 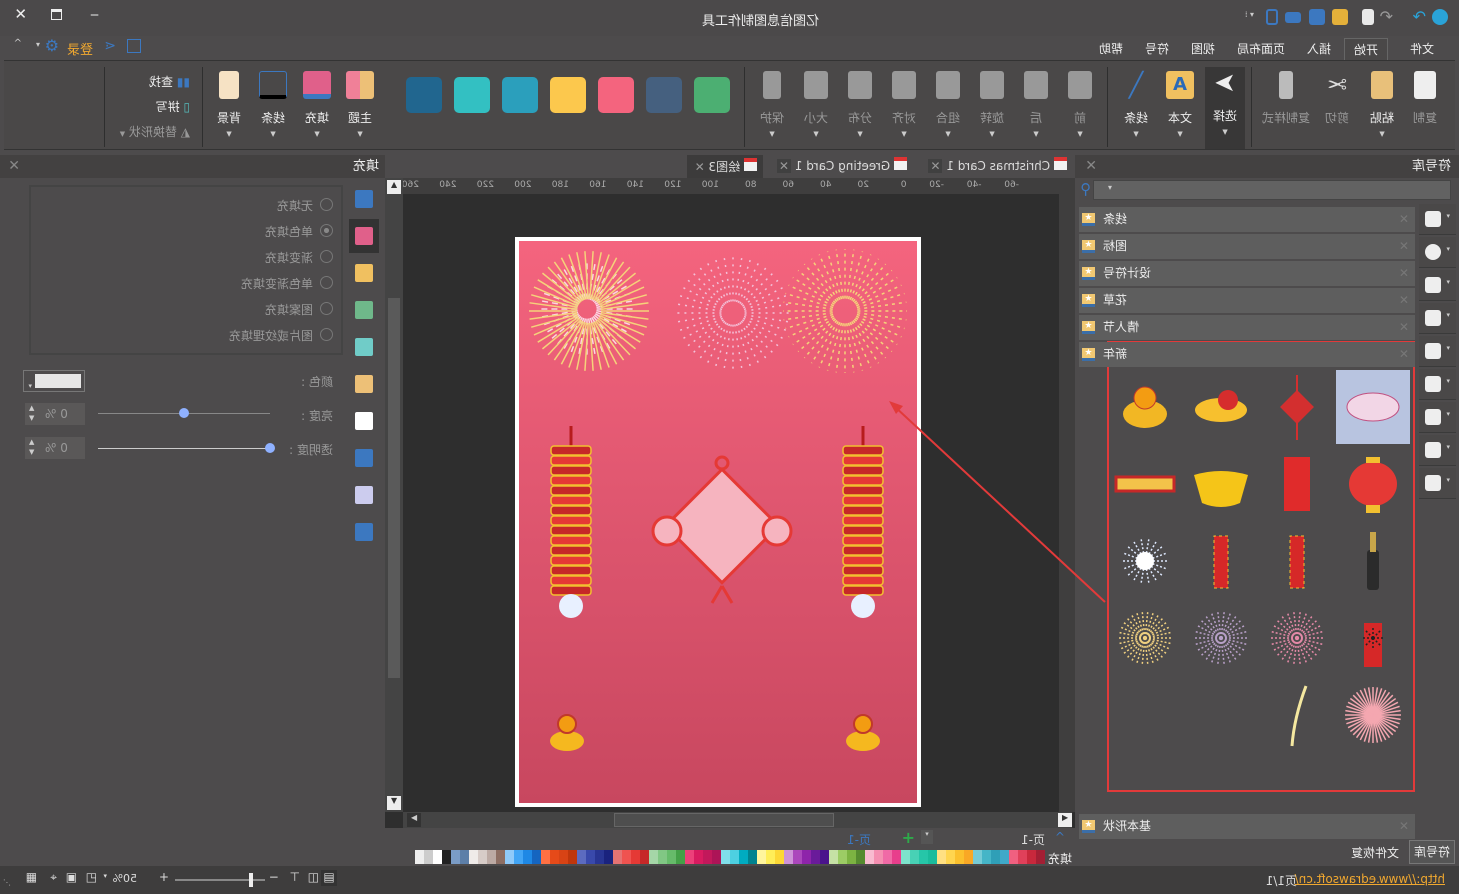 I want to click on category-shortcut-triangle: ▾, so click(x=1437, y=450).